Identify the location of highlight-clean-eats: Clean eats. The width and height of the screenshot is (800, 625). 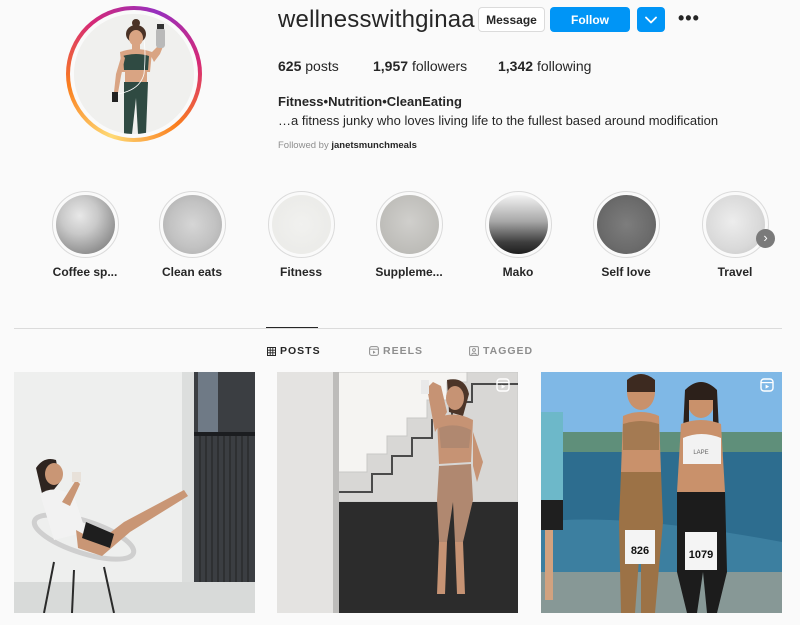
(192, 235).